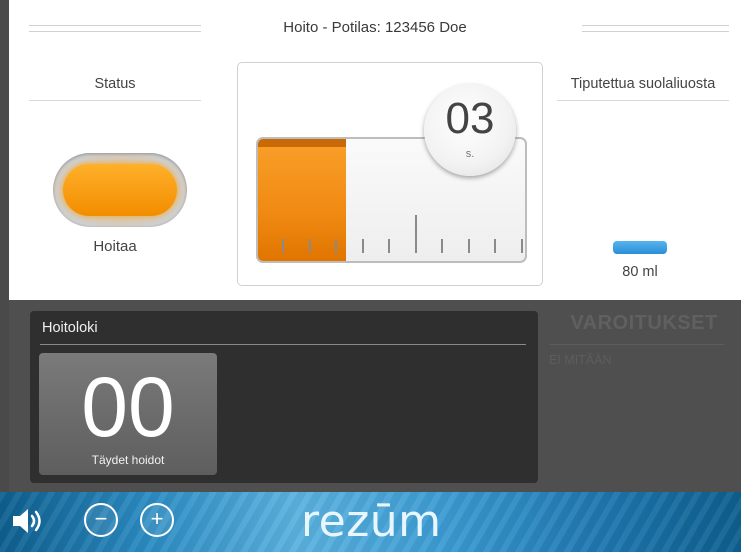 The height and width of the screenshot is (552, 741). What do you see at coordinates (636, 344) in the screenshot?
I see `warnings-divider` at bounding box center [636, 344].